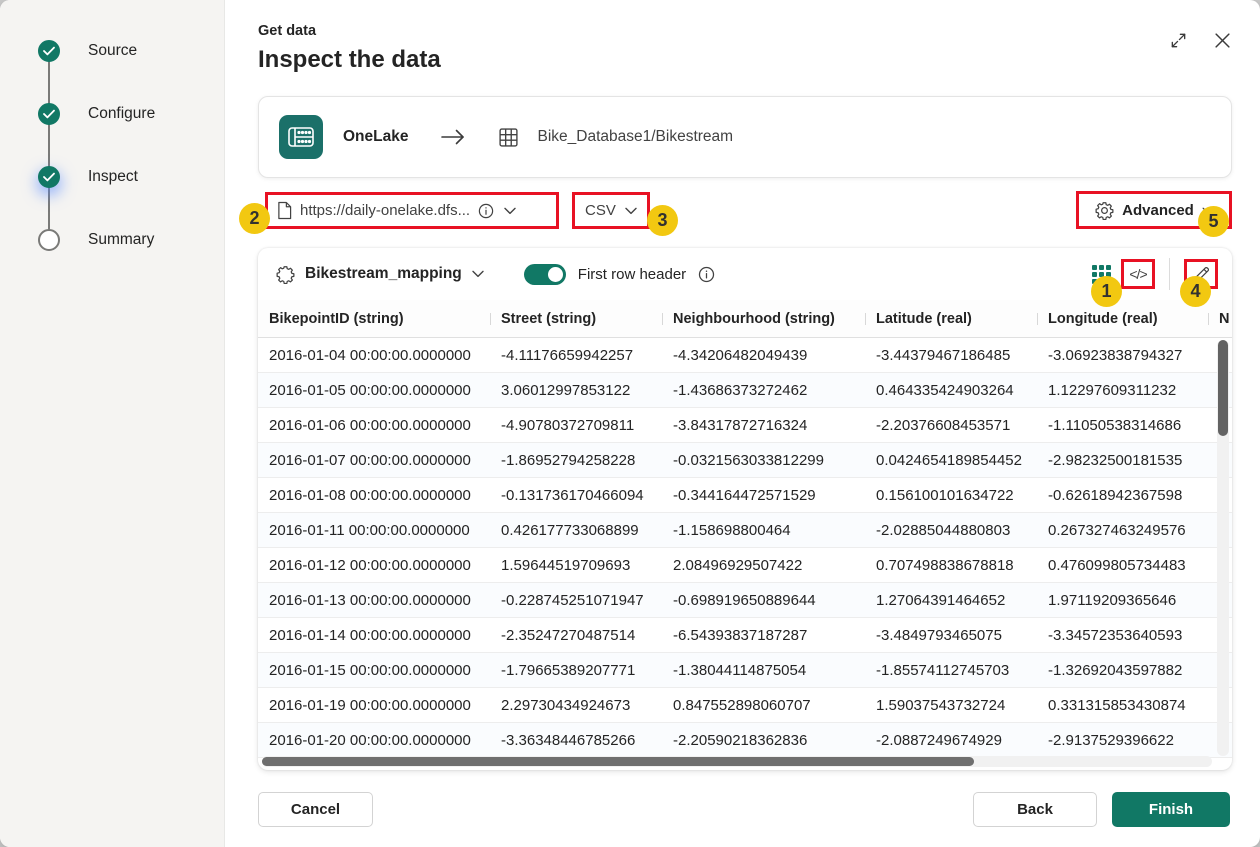 This screenshot has height=847, width=1260. I want to click on onelake-icon, so click(301, 137).